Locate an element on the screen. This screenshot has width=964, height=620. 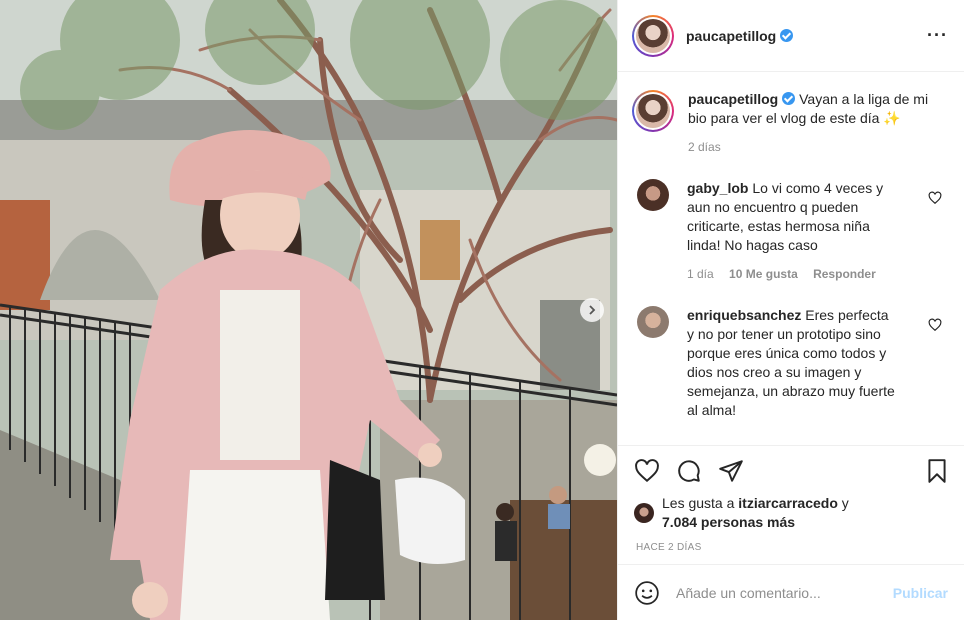
author-username: paucapetillog is located at coordinates (731, 36).